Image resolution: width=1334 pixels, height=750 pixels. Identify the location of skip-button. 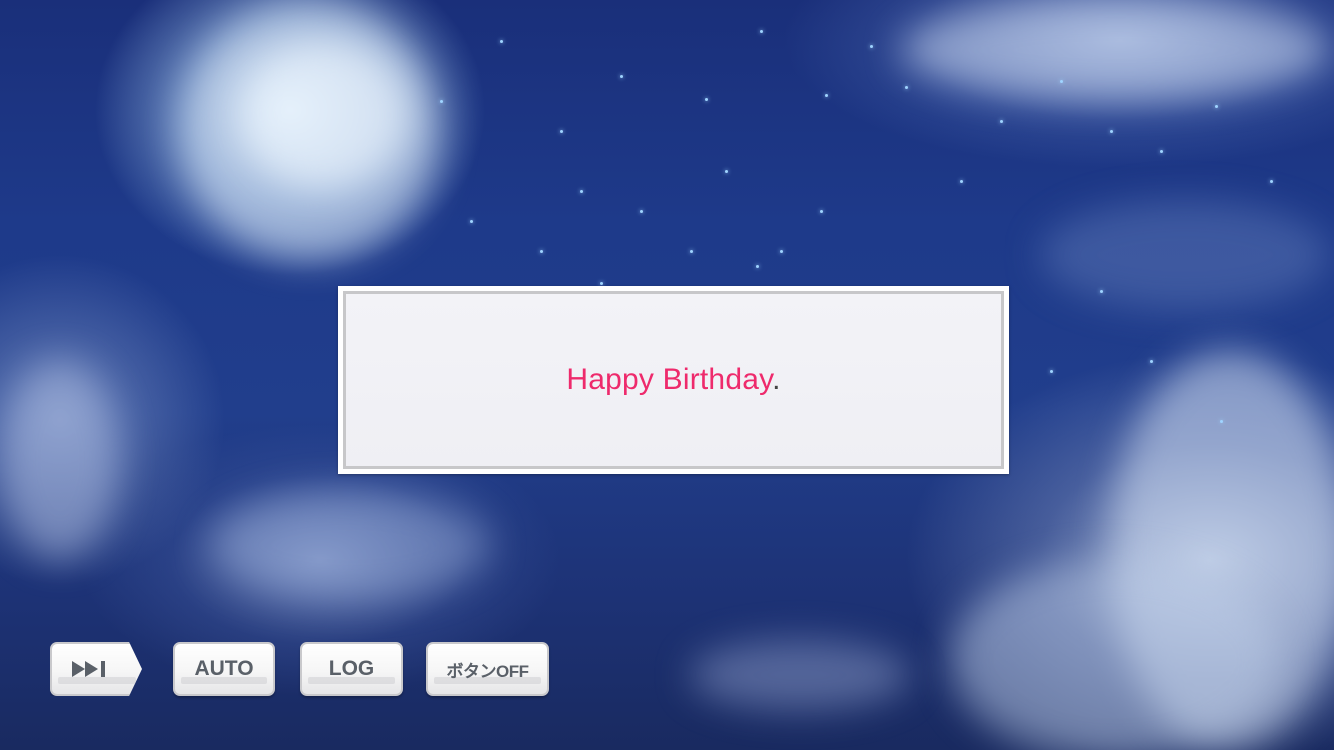
(96, 669).